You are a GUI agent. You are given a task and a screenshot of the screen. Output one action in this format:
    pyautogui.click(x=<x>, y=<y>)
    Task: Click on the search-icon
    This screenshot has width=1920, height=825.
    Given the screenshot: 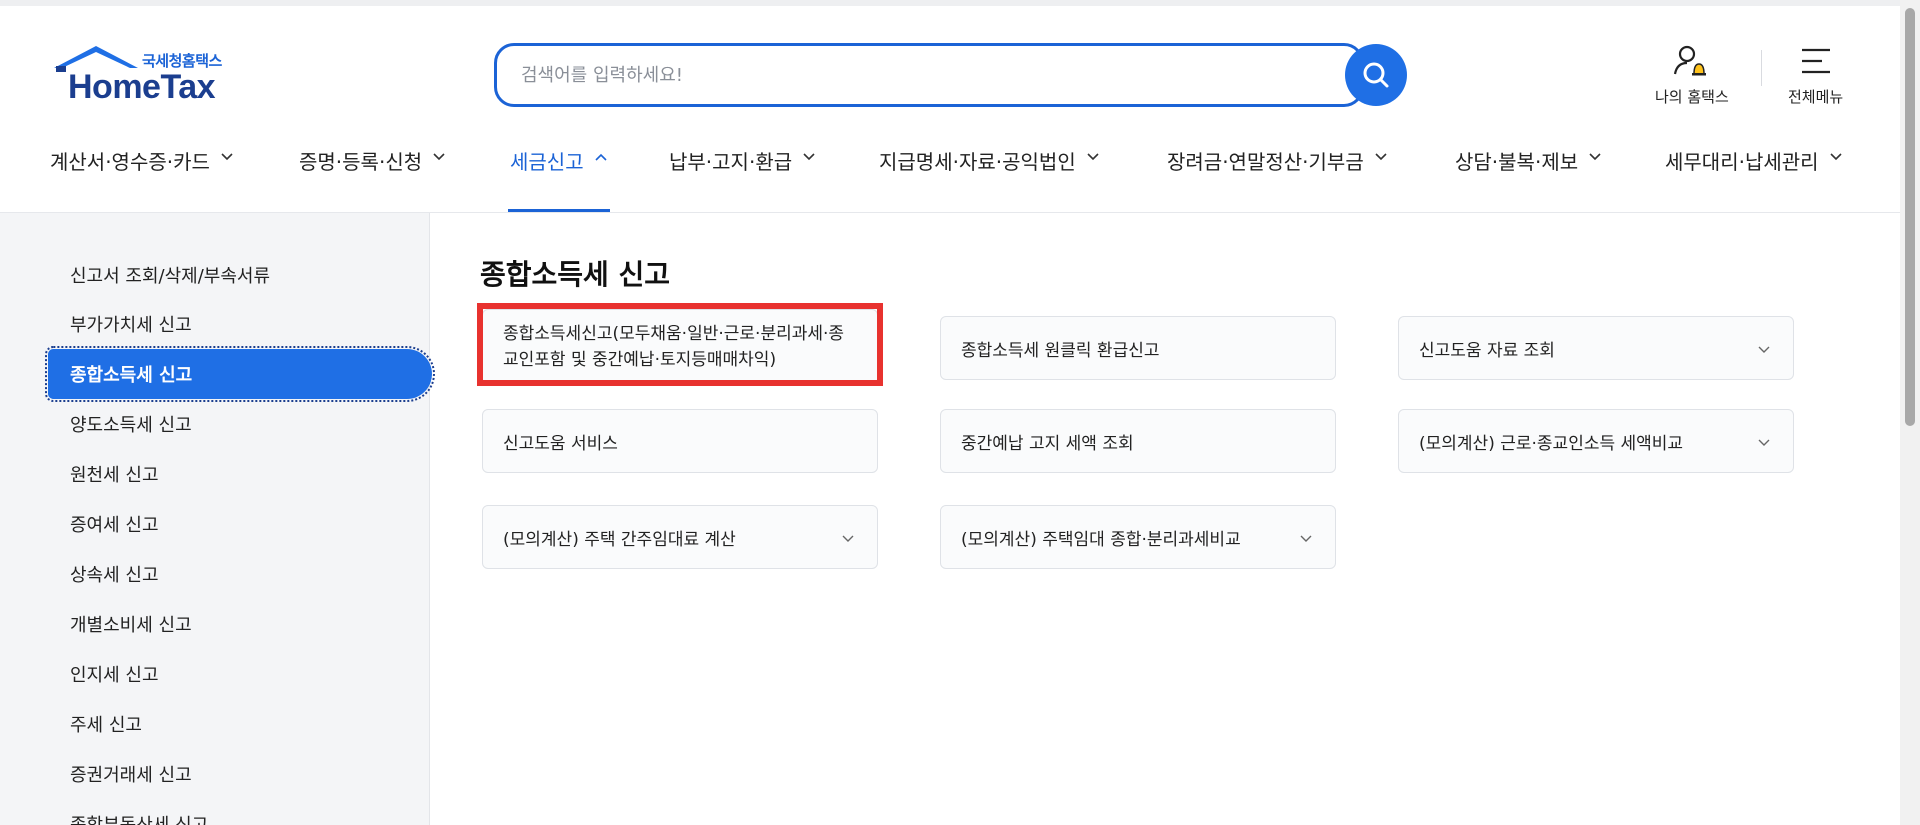 What is the action you would take?
    pyautogui.click(x=1376, y=75)
    